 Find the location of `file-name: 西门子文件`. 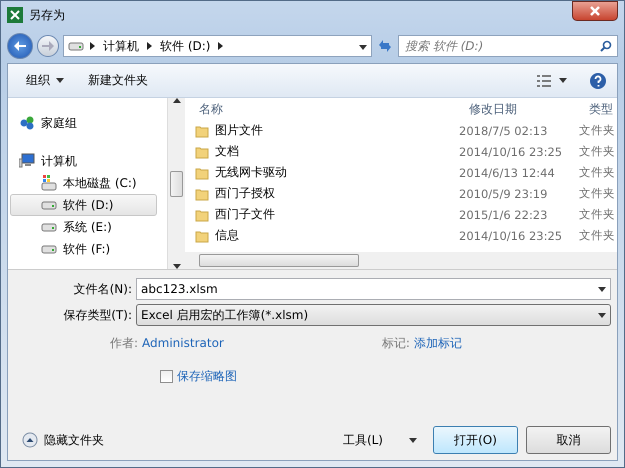

file-name: 西门子文件 is located at coordinates (320, 214).